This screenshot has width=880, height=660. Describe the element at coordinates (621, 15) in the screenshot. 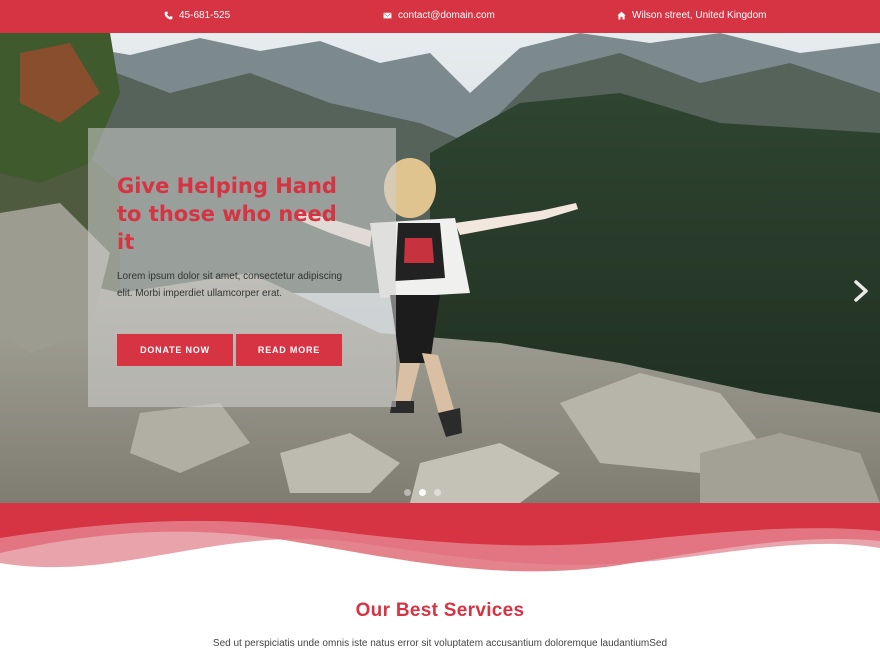

I see `home-icon` at that location.